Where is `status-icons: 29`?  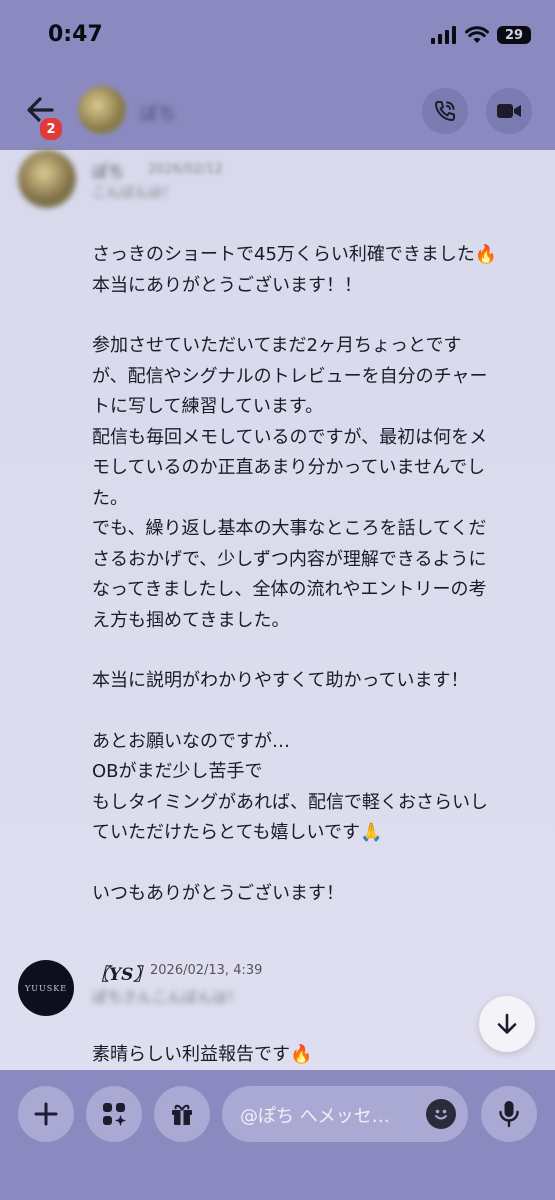 status-icons: 29 is located at coordinates (481, 35).